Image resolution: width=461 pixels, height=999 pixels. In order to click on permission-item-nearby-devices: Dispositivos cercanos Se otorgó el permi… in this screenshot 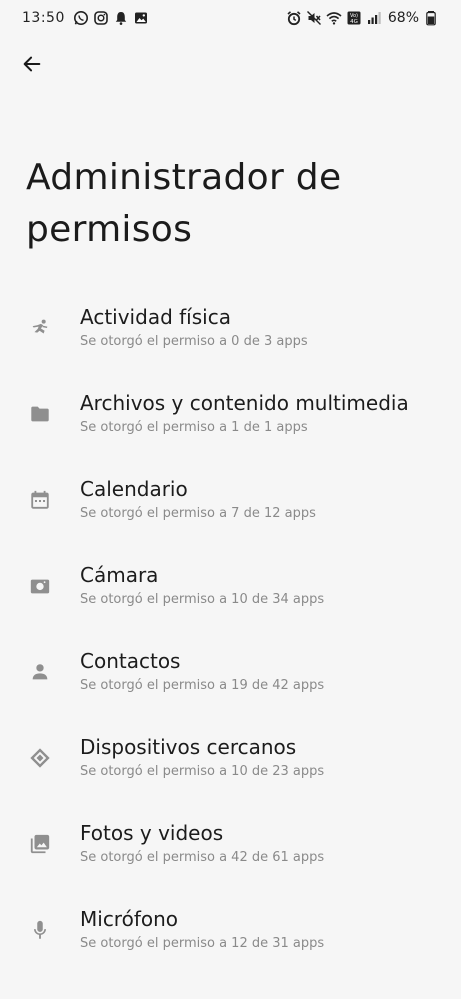, I will do `click(230, 759)`.